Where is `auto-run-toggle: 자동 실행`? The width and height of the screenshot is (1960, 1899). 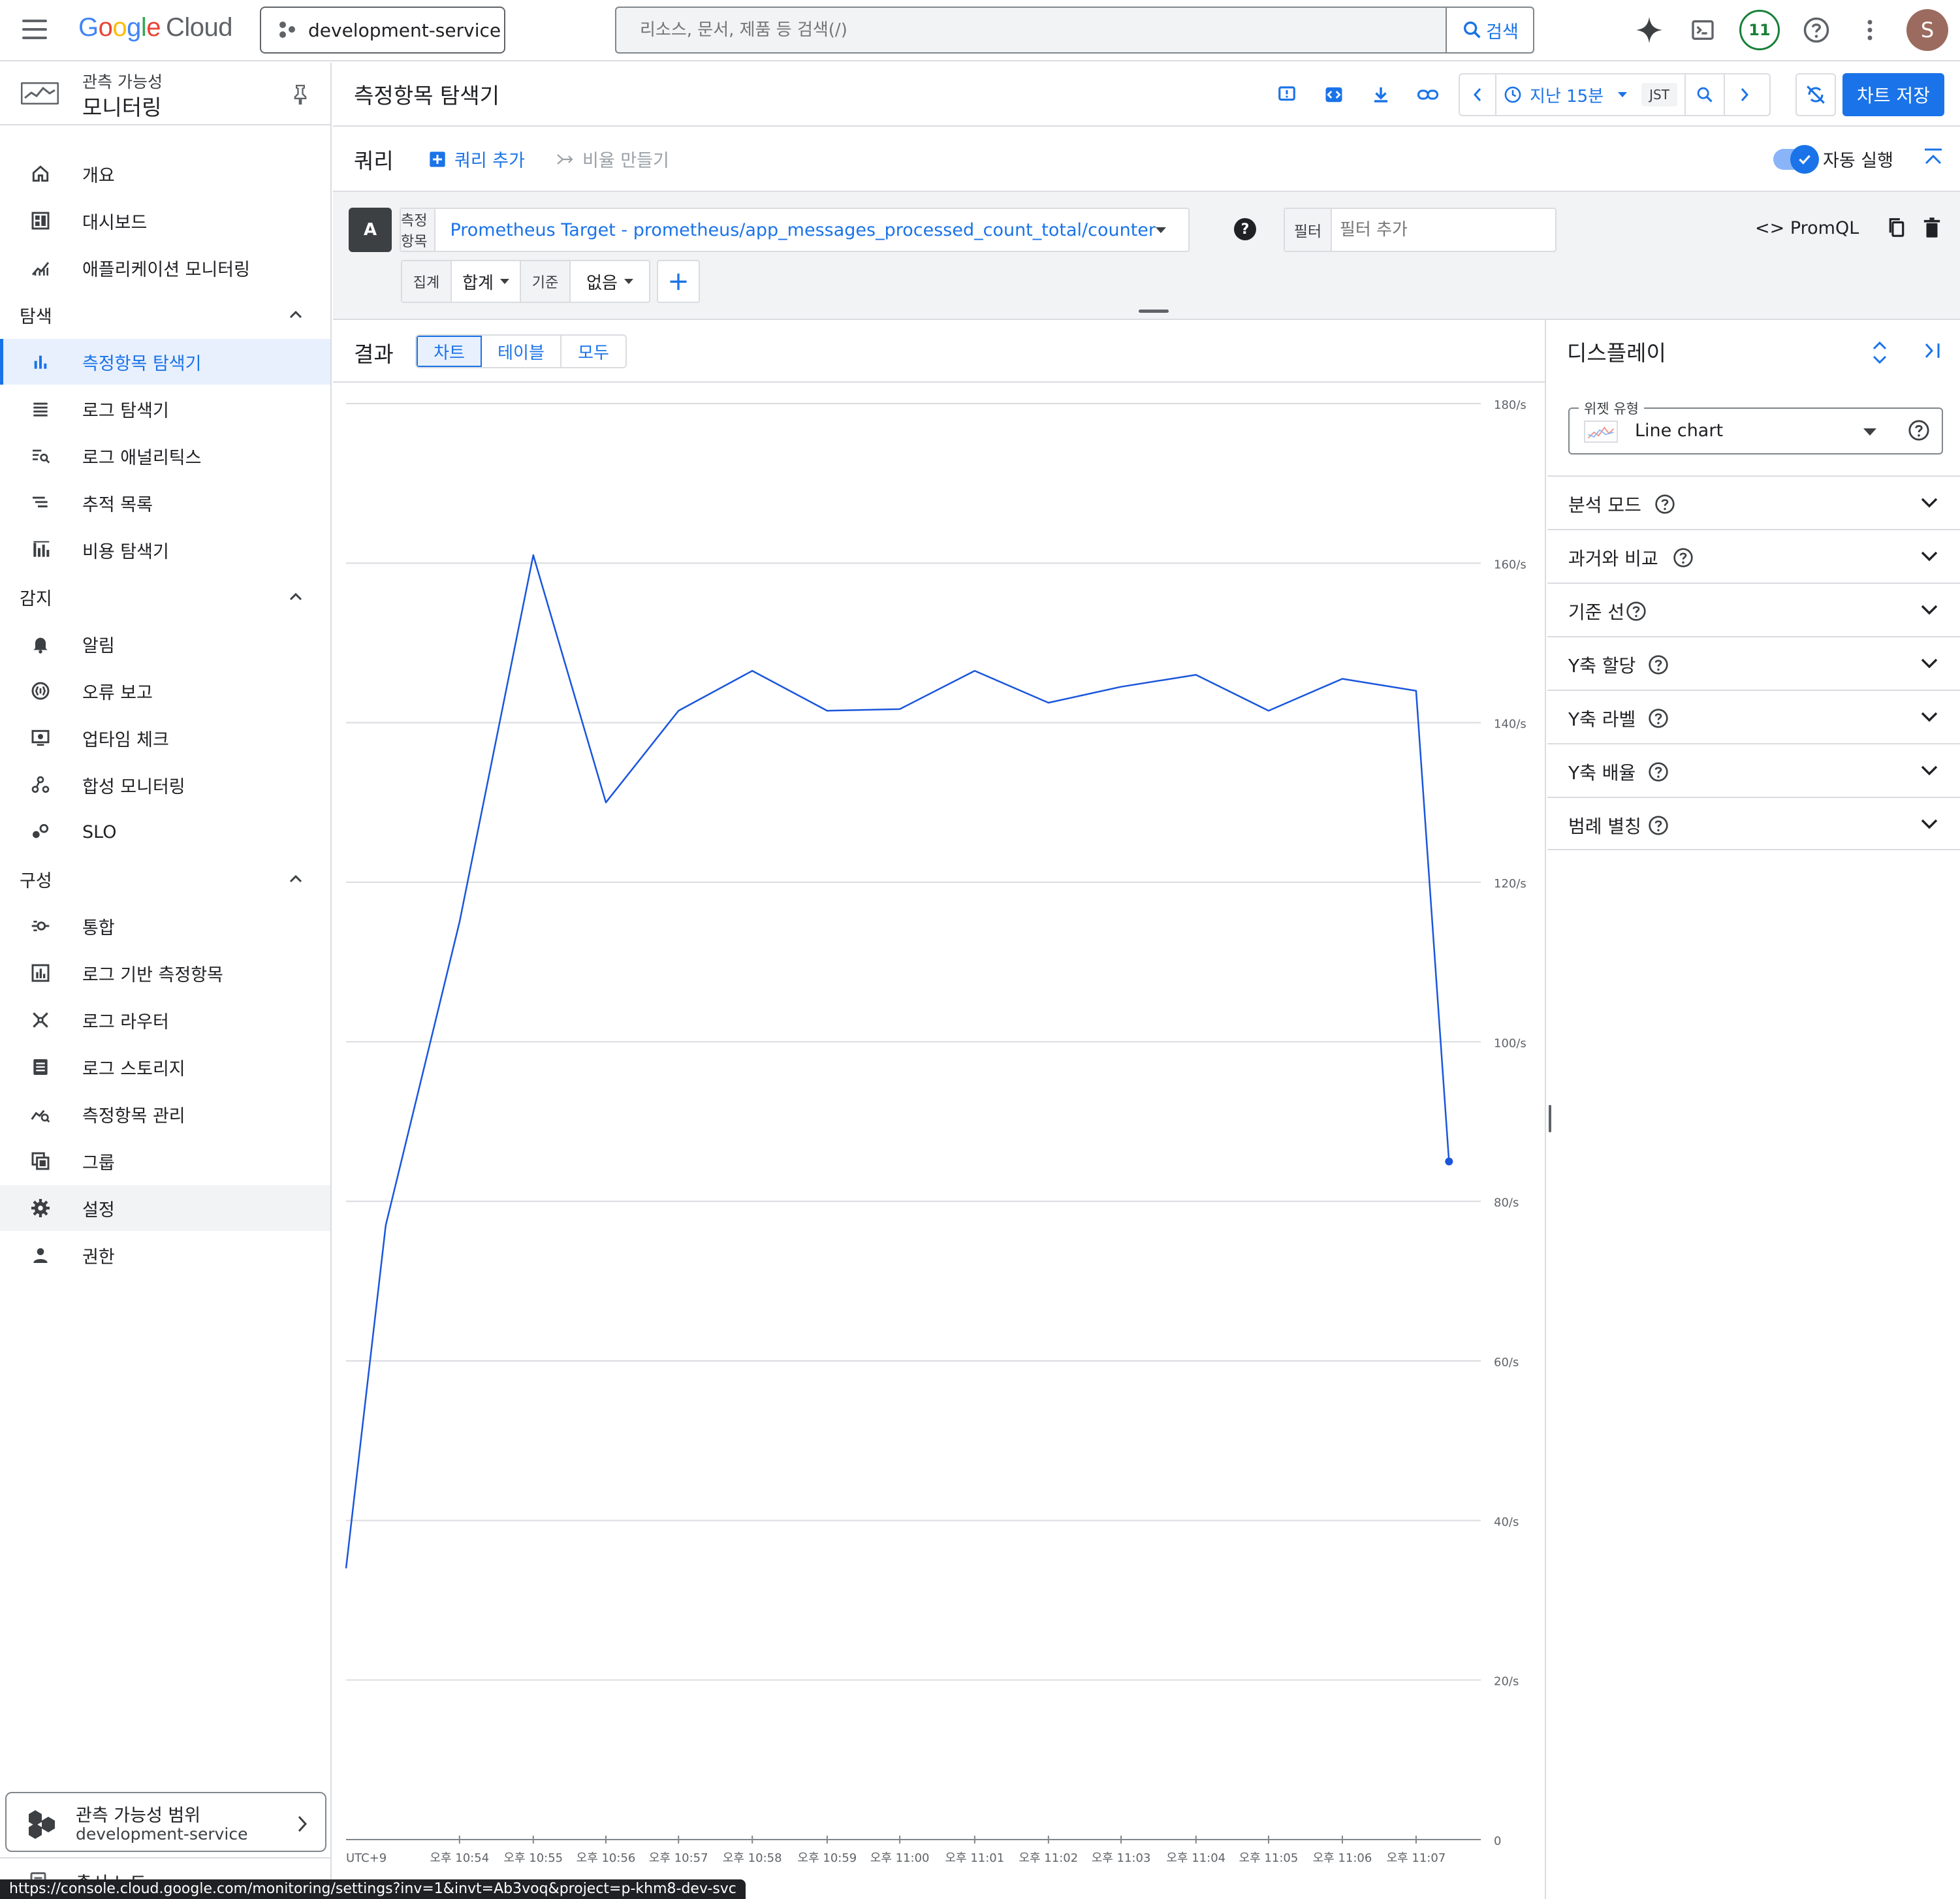
auto-run-toggle: 자동 실행 is located at coordinates (1833, 159).